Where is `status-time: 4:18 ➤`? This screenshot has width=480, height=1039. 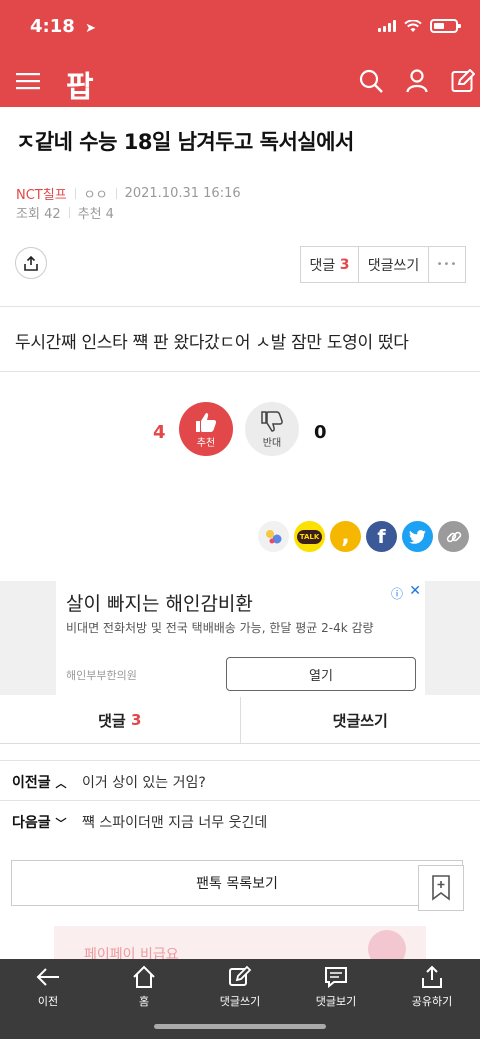
status-time: 4:18 ➤ is located at coordinates (63, 26).